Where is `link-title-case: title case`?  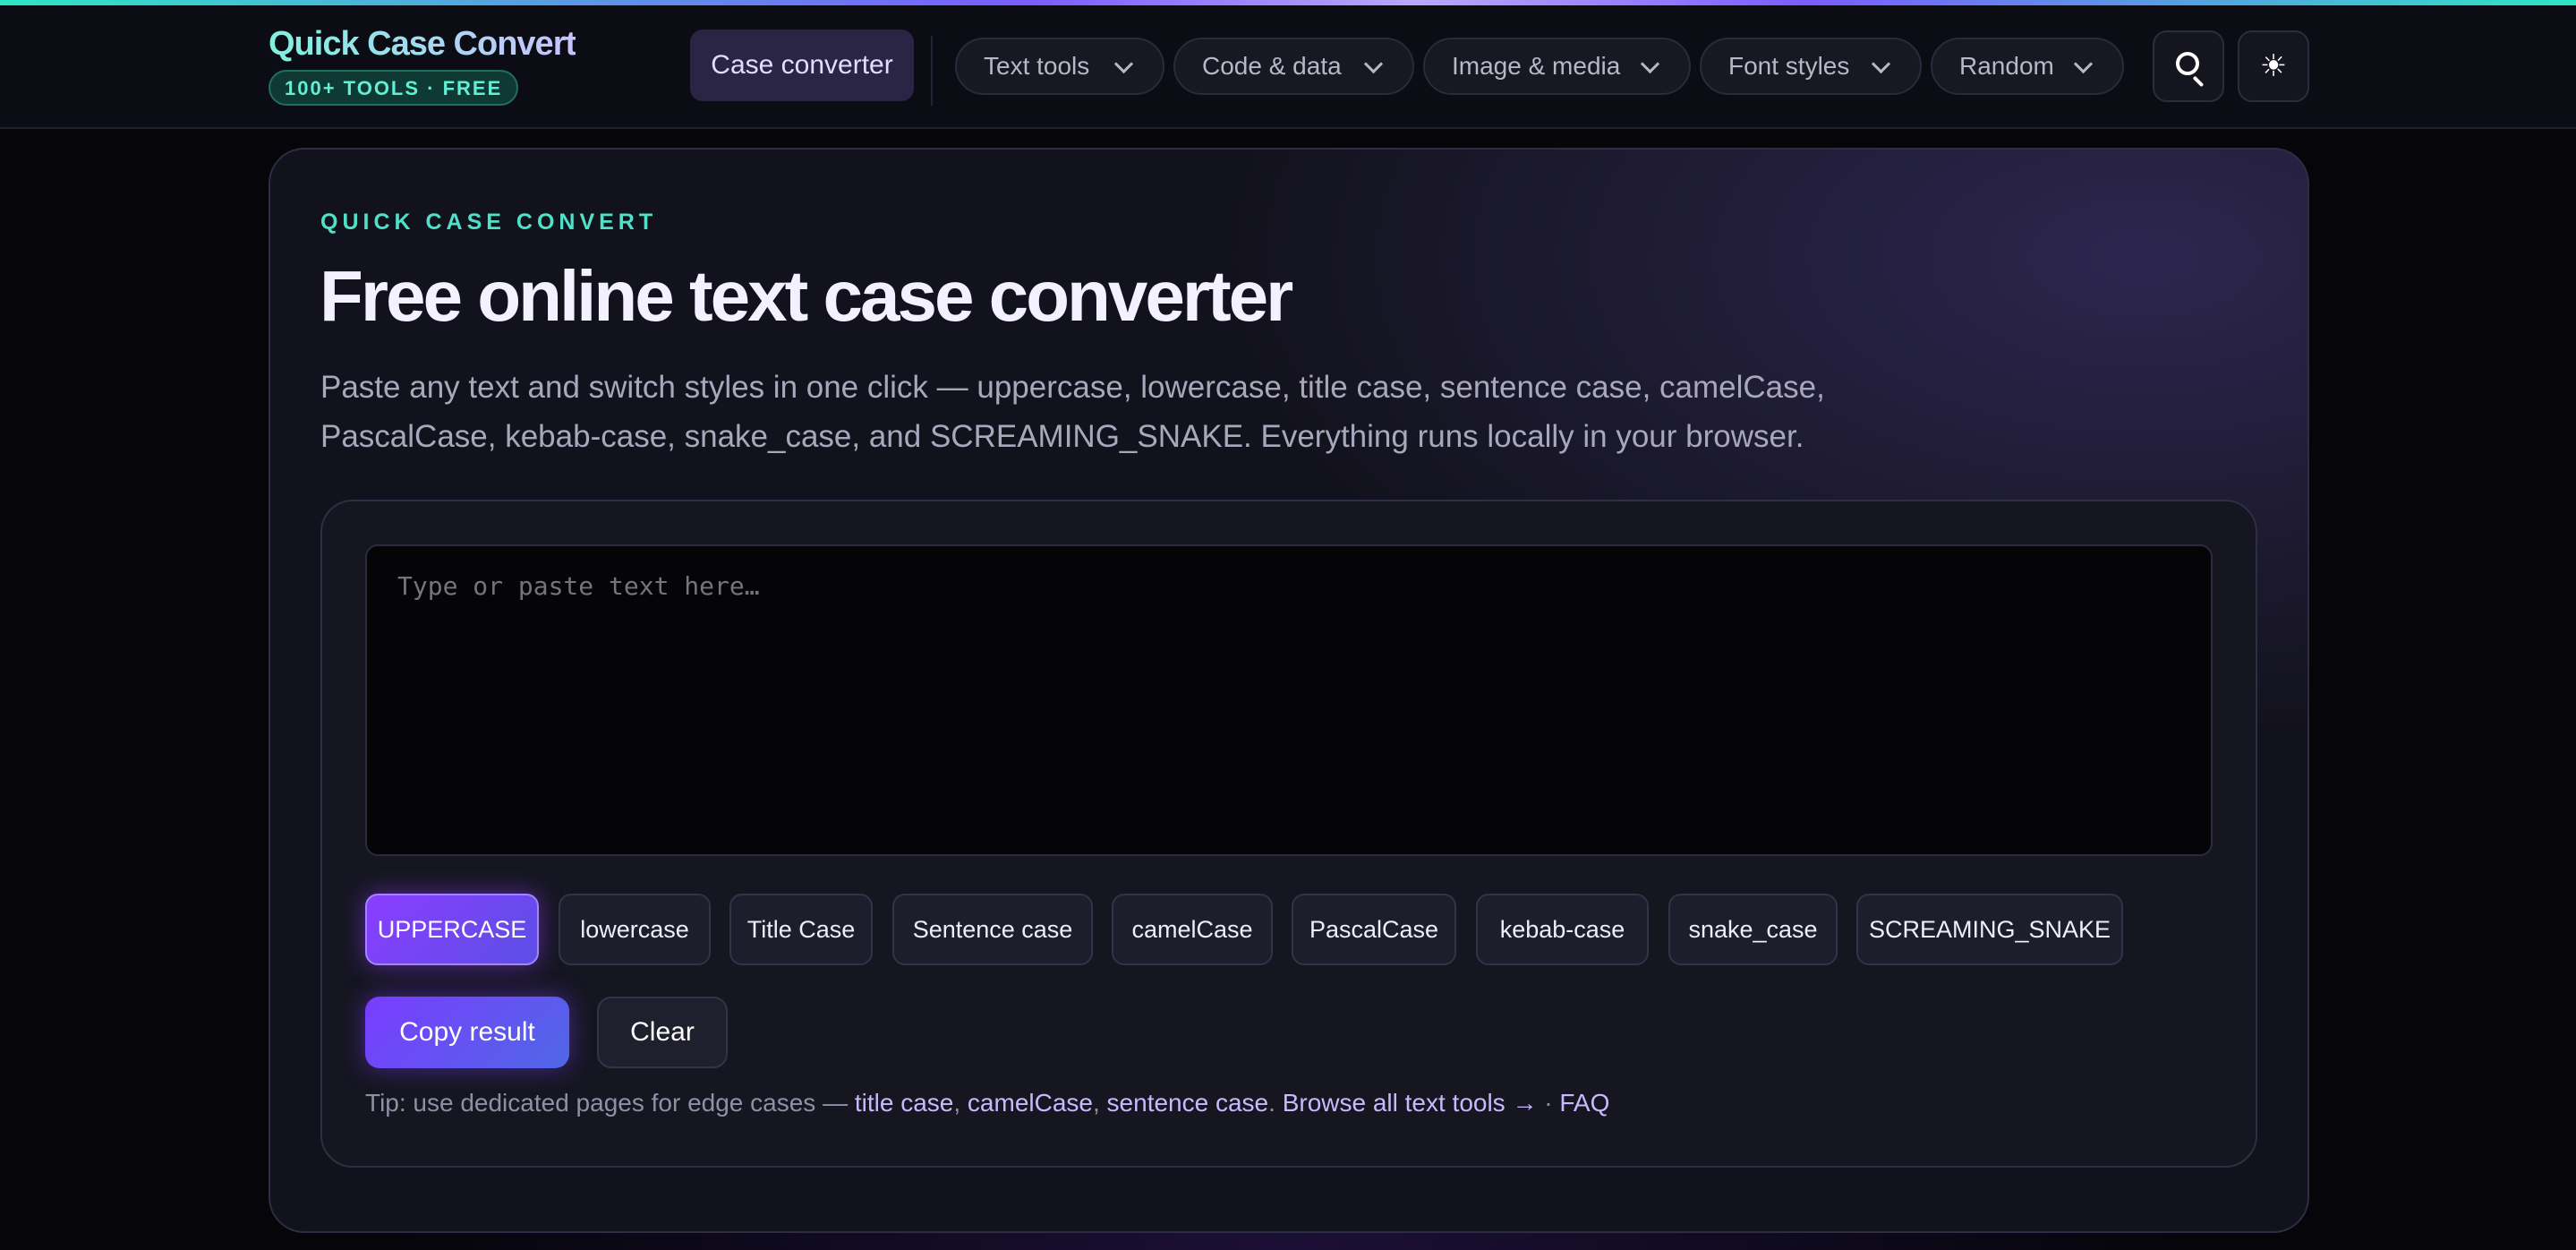 link-title-case: title case is located at coordinates (904, 1103).